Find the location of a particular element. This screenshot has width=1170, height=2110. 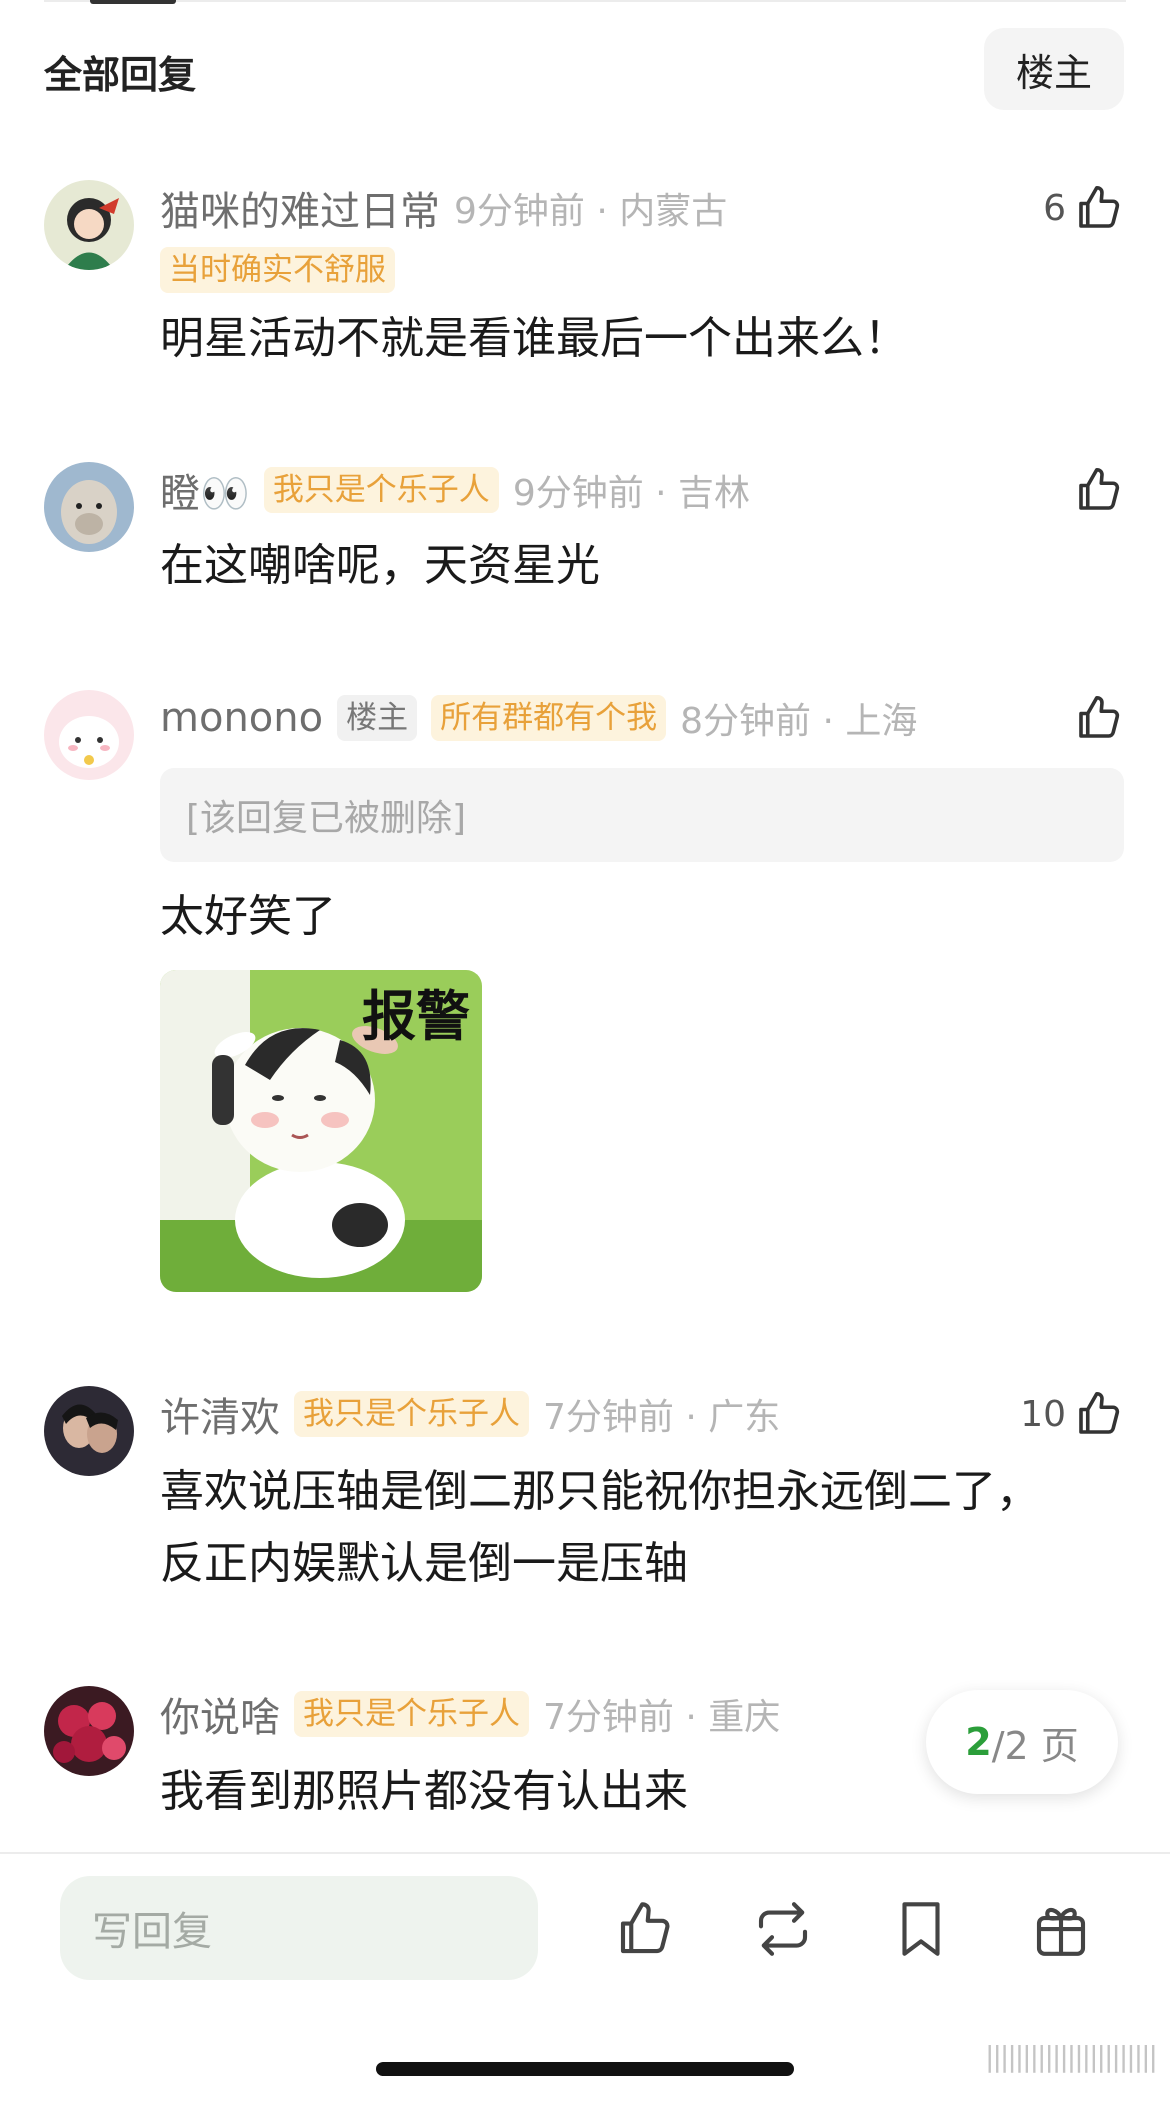

bookmark-button is located at coordinates (921, 1929).